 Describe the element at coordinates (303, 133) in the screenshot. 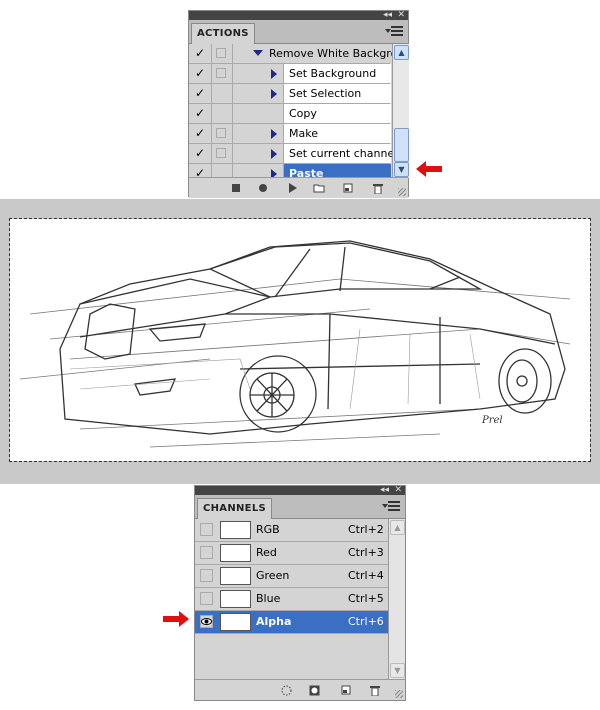

I see `action-step-label: Make` at that location.